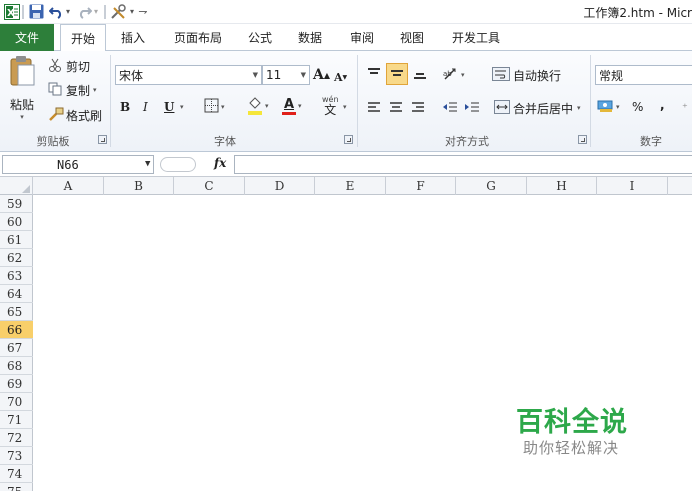 The height and width of the screenshot is (491, 692). I want to click on underline-dropdown-icon: ▾, so click(182, 107).